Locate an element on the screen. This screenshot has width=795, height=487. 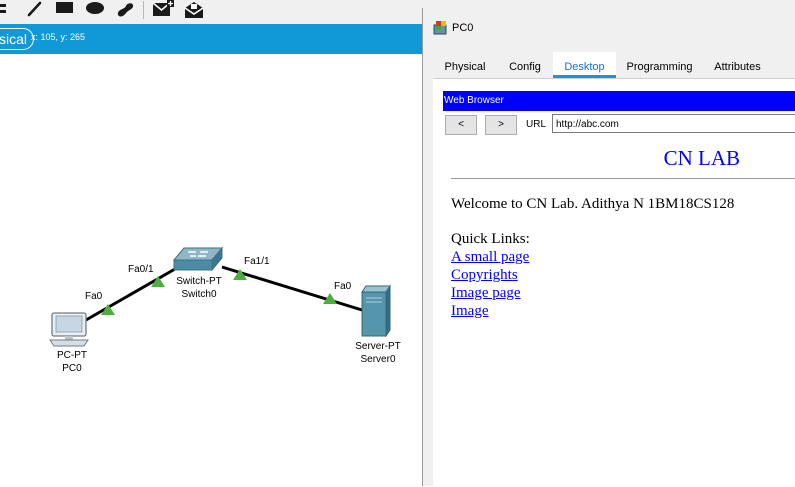
packet-tracer-app-icon is located at coordinates (440, 28).